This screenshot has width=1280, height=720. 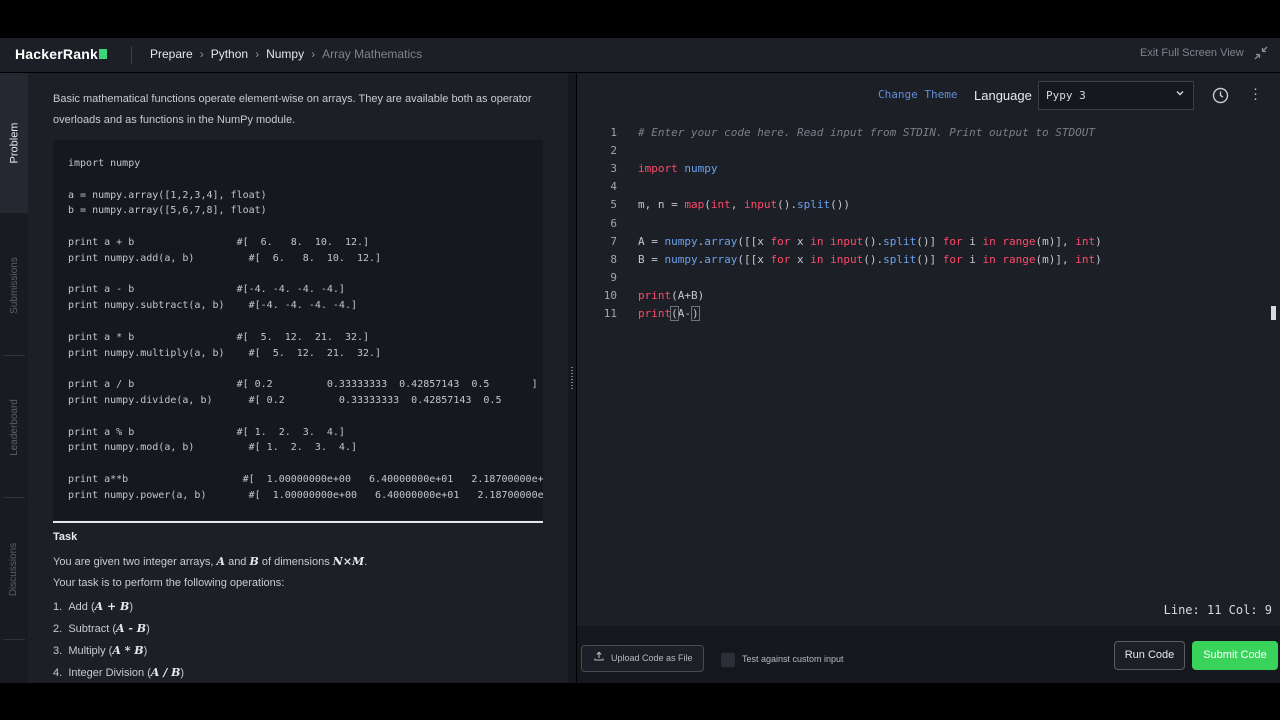 I want to click on list-item: 2. Subtract (A - B), so click(x=101, y=628).